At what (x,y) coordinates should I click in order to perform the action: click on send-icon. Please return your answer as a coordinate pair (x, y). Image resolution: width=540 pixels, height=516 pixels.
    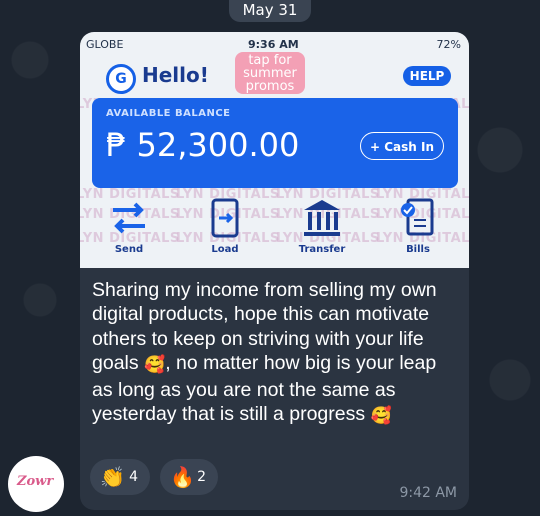
    Looking at the image, I should click on (129, 218).